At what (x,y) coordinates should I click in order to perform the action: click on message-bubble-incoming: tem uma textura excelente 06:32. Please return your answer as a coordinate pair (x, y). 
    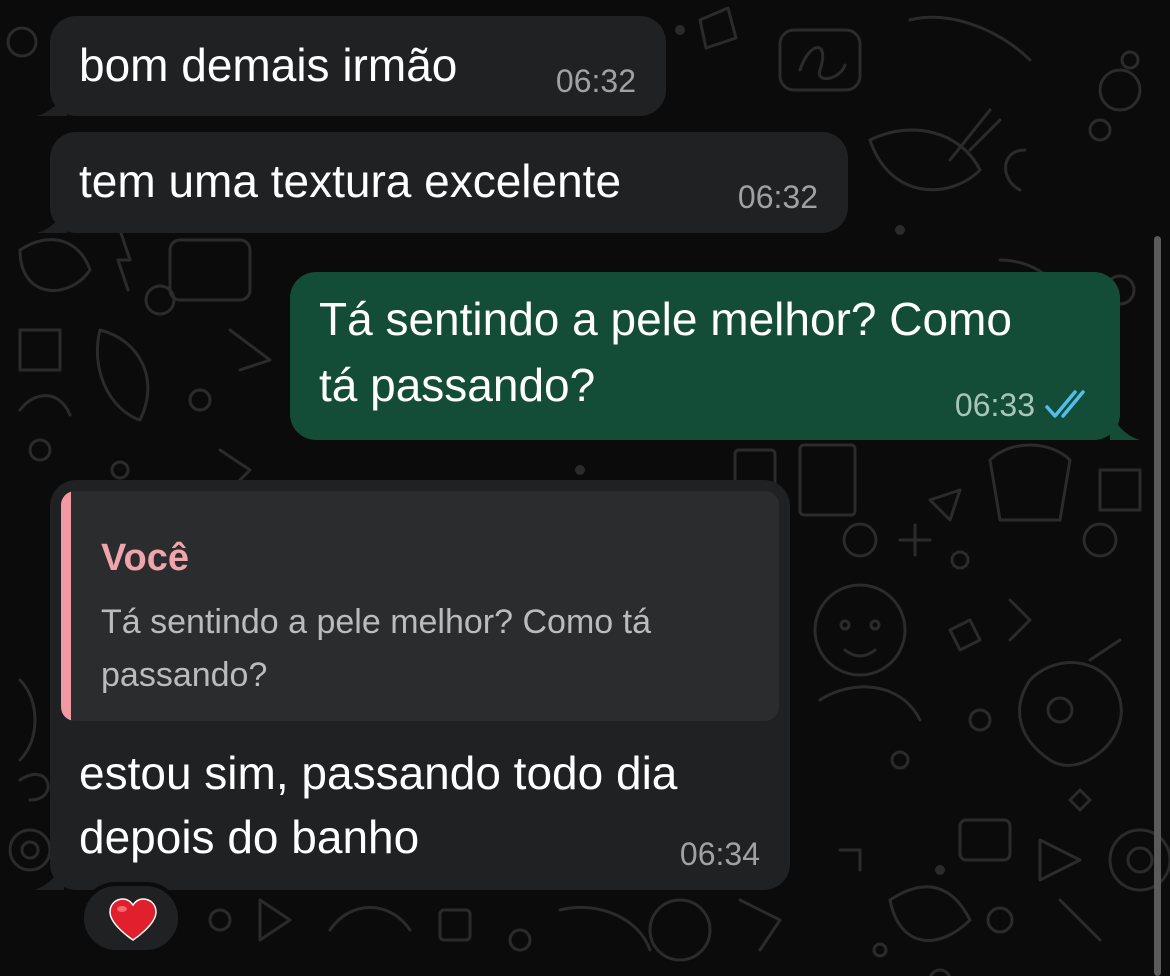
    Looking at the image, I should click on (449, 182).